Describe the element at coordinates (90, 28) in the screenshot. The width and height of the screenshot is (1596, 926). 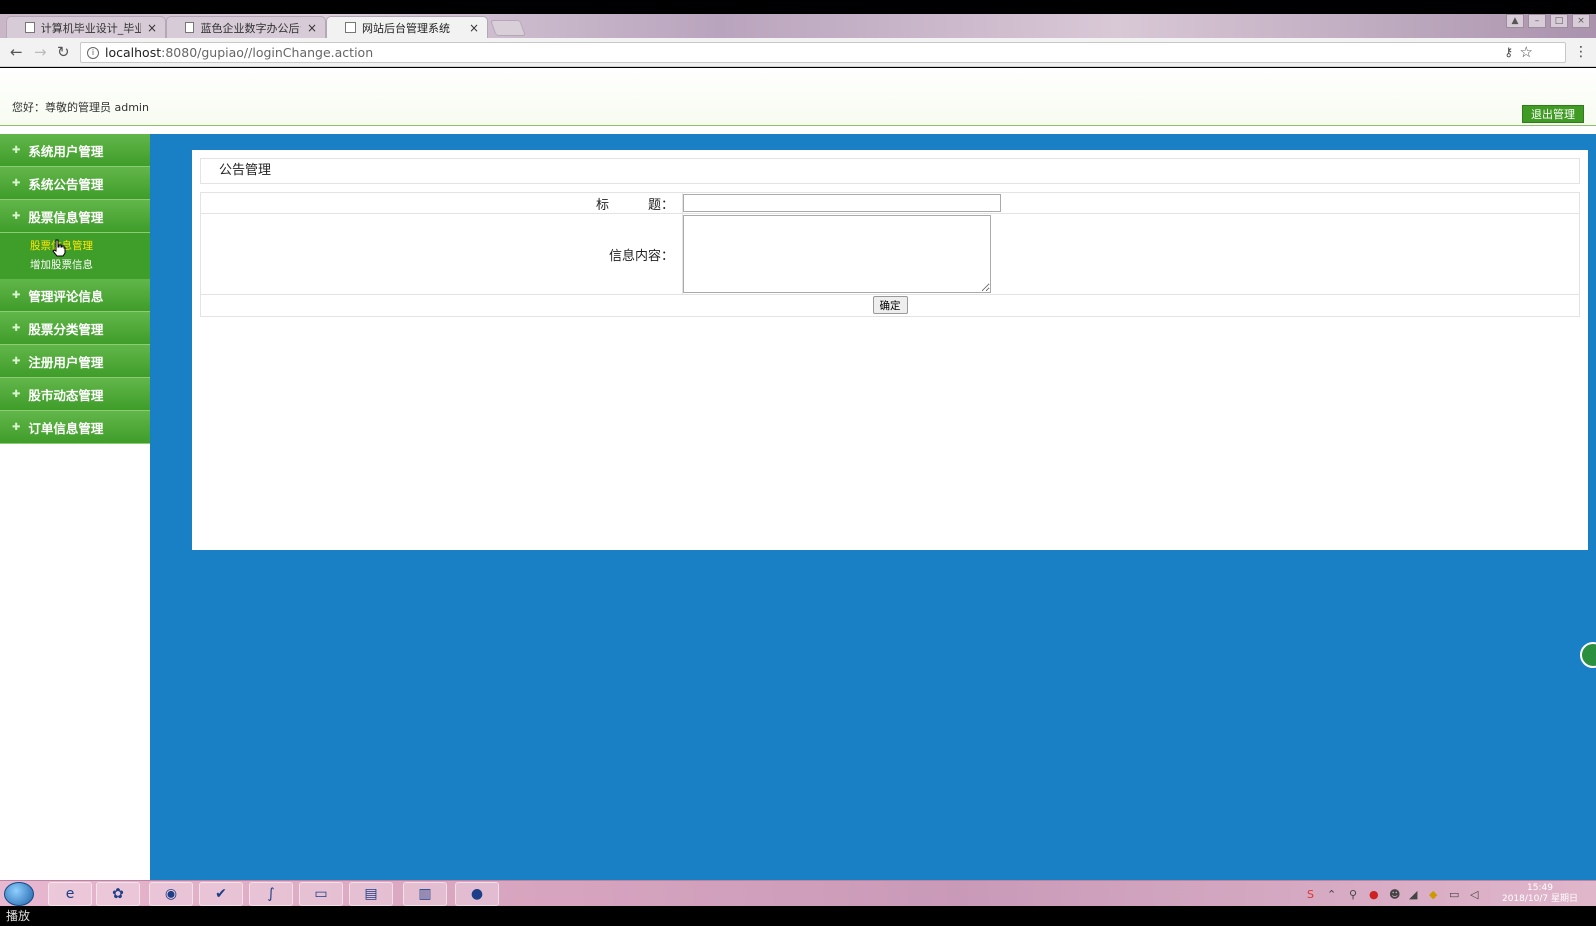
I see `tab-title: 计算机毕业设计_毕业设` at that location.